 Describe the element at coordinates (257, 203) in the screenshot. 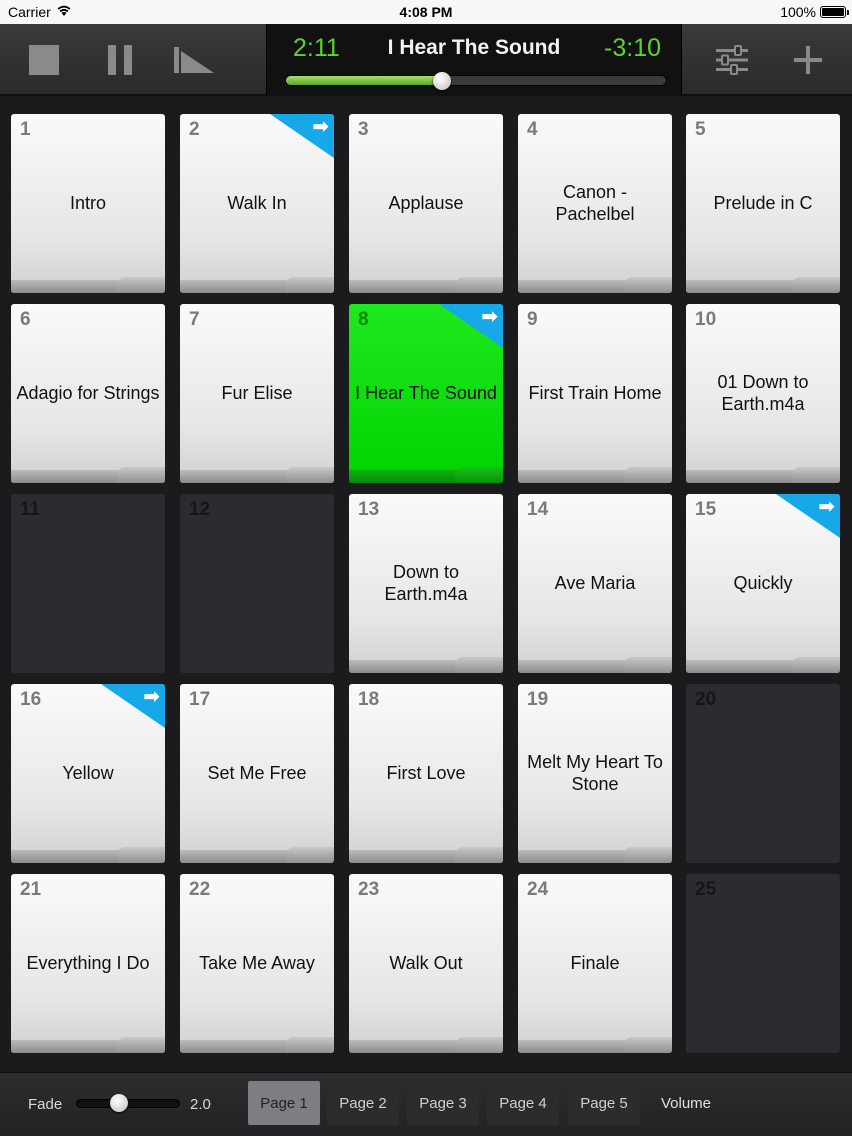

I see `cue-tile-2: 2 Walk In ➡` at that location.